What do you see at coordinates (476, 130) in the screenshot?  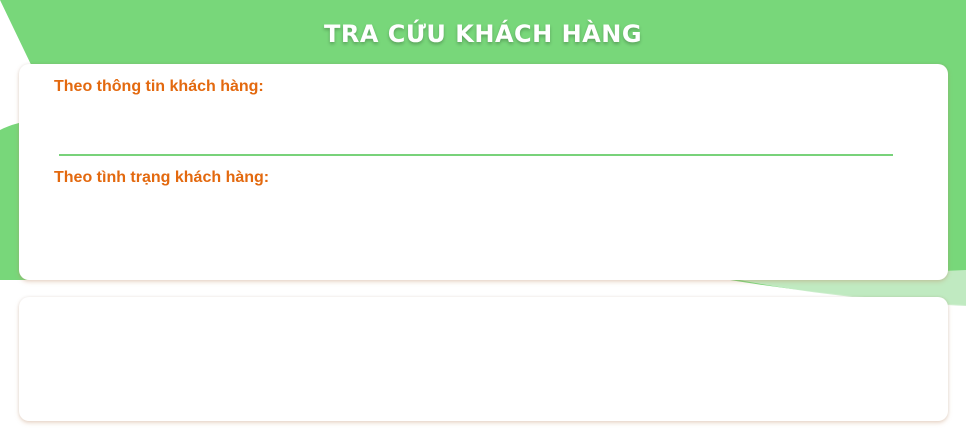 I see `customer-info-input` at bounding box center [476, 130].